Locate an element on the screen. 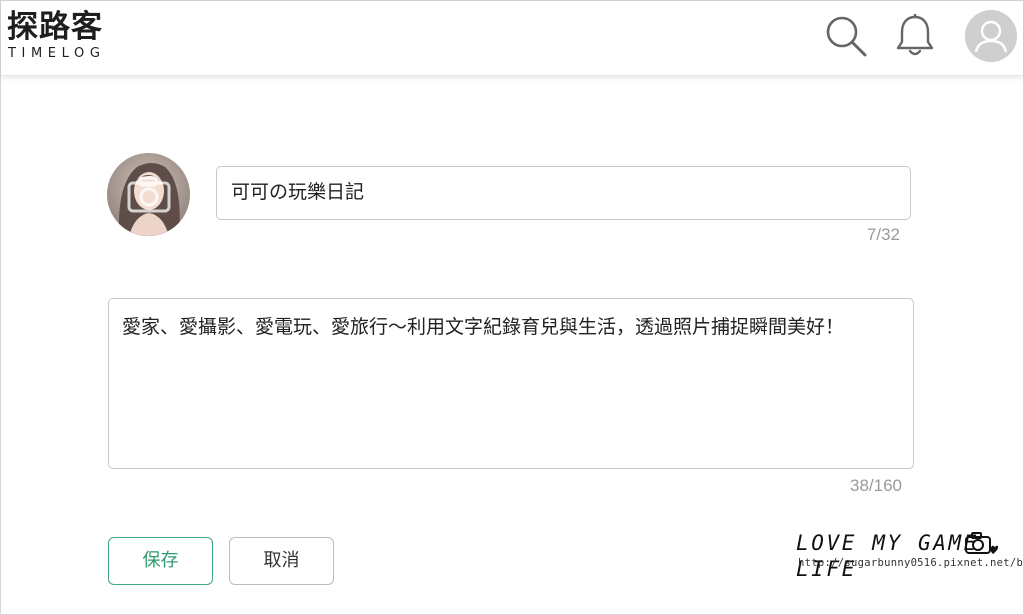 Image resolution: width=1024 pixels, height=615 pixels. save-button: 保存 is located at coordinates (160, 561).